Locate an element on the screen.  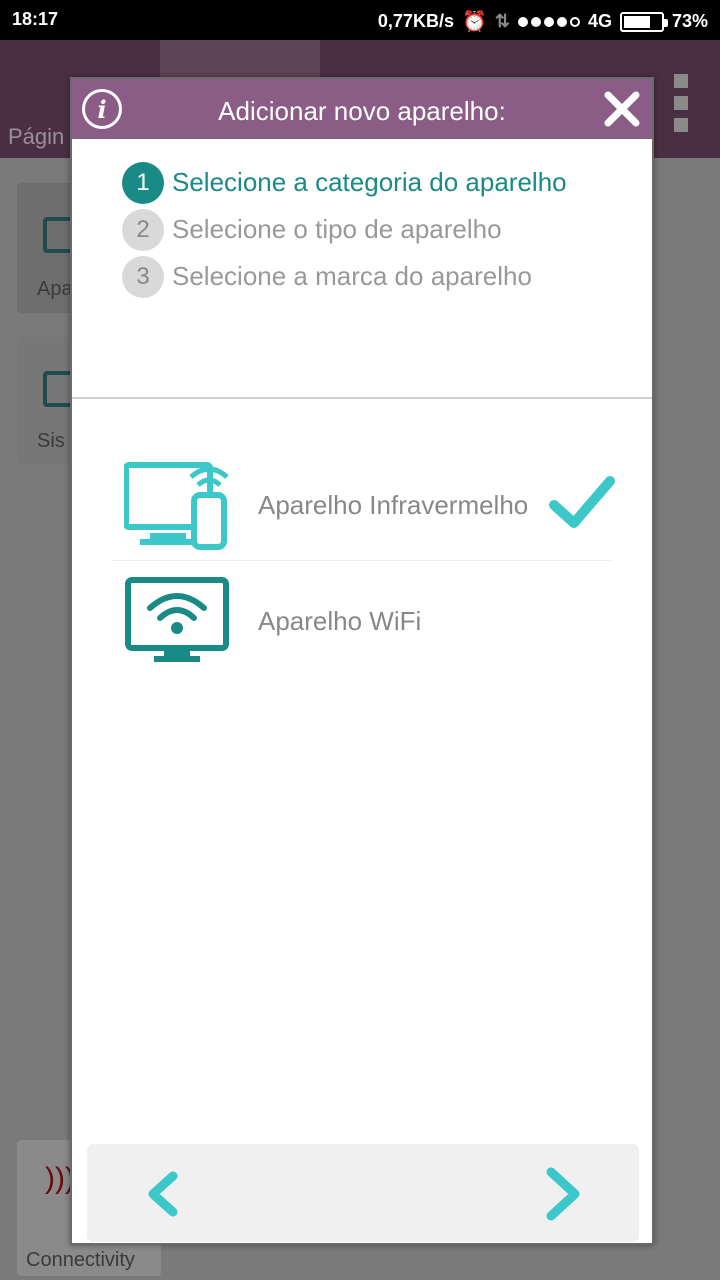
status-time: 18:17 is located at coordinates (35, 19).